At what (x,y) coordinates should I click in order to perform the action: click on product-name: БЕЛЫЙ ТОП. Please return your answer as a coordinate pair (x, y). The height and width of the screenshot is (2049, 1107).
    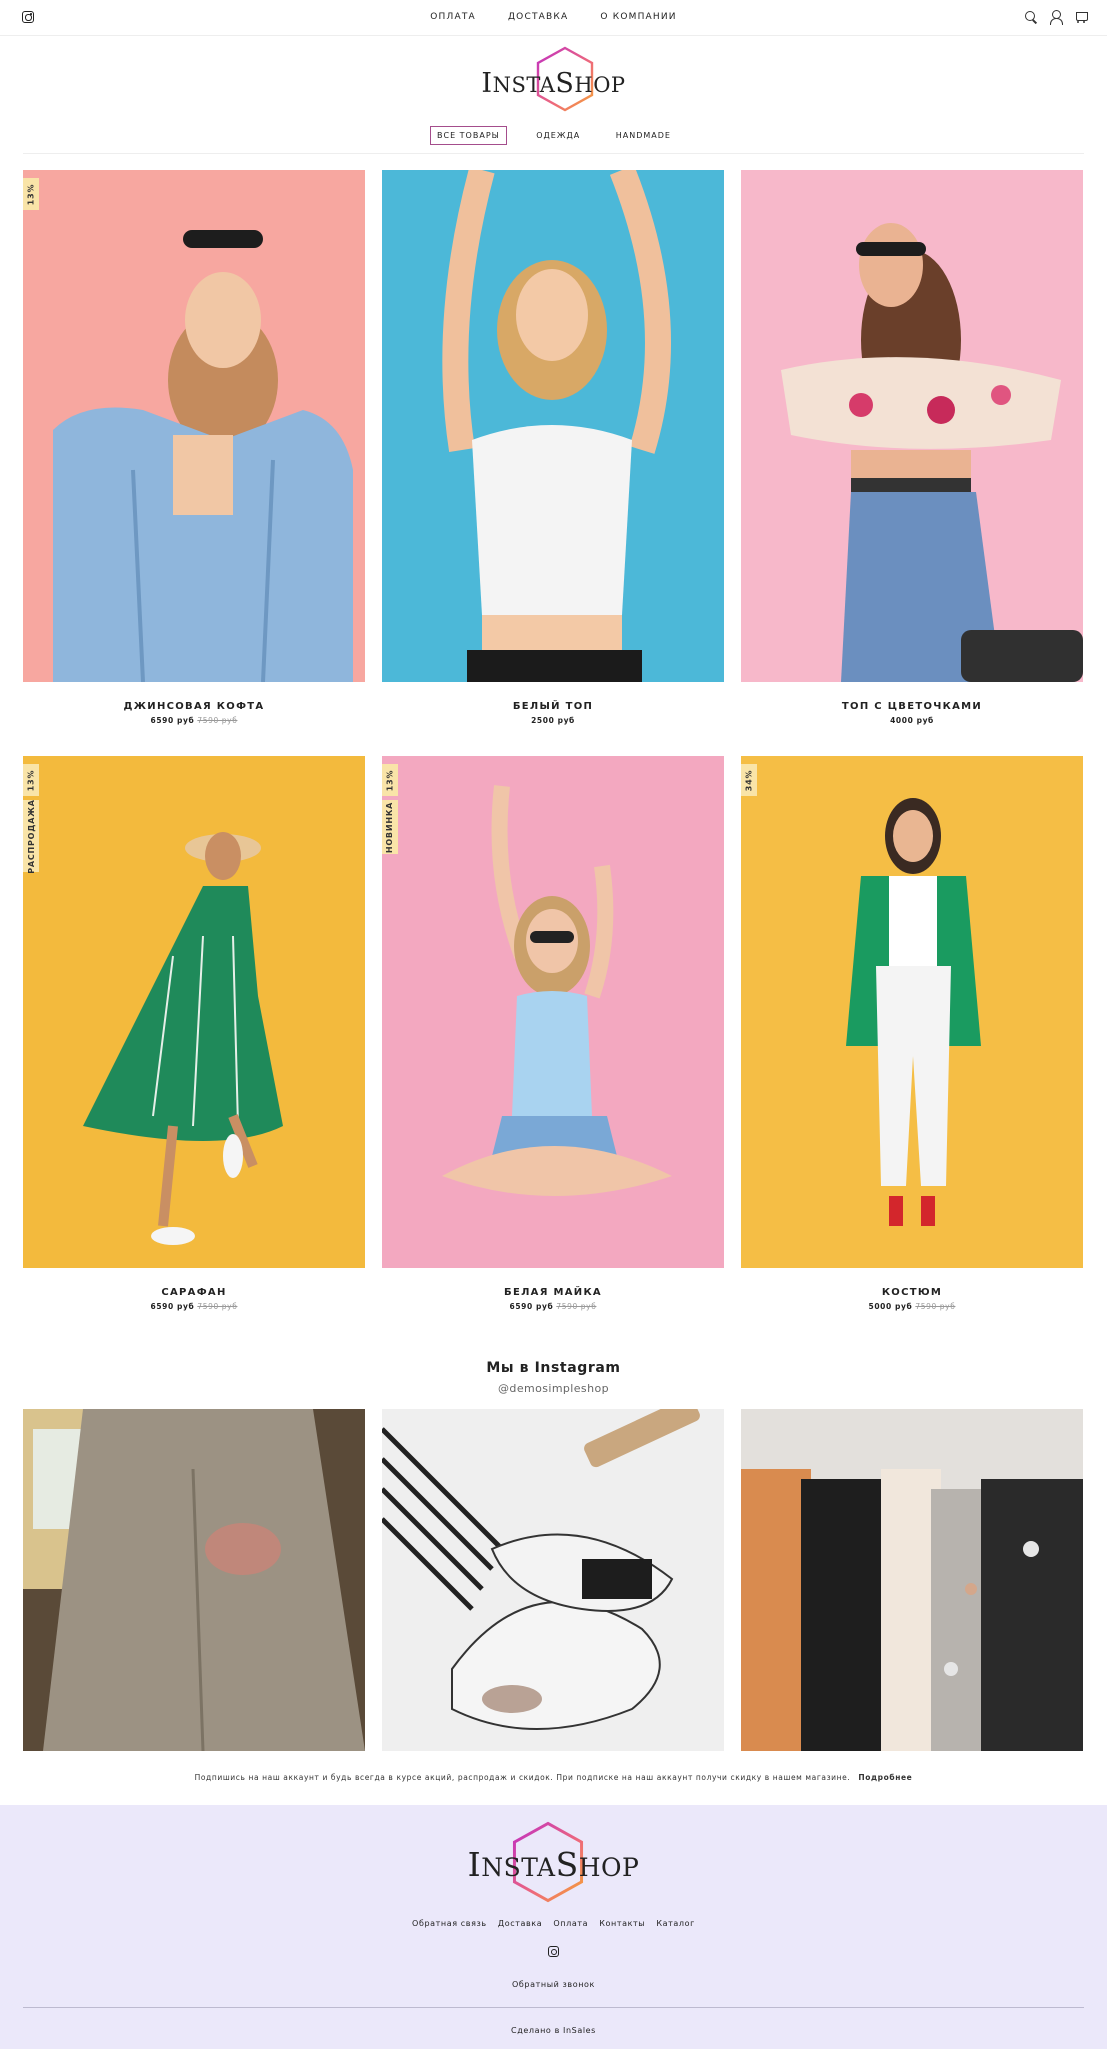
    Looking at the image, I should click on (553, 706).